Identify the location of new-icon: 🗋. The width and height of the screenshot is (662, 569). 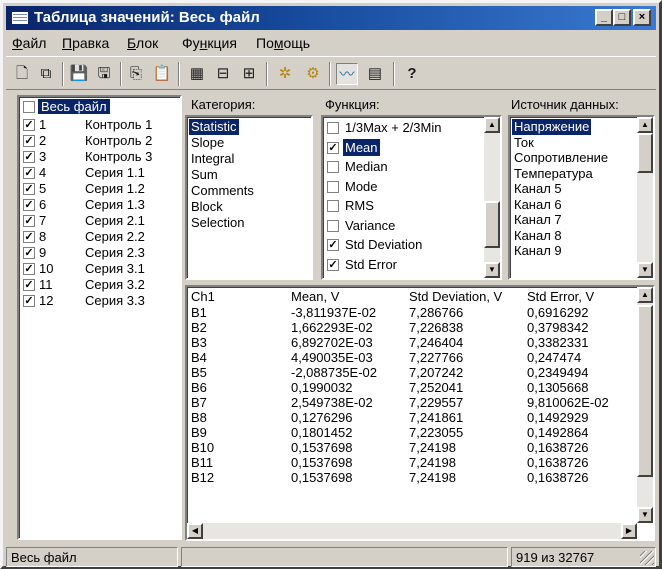
(22, 74).